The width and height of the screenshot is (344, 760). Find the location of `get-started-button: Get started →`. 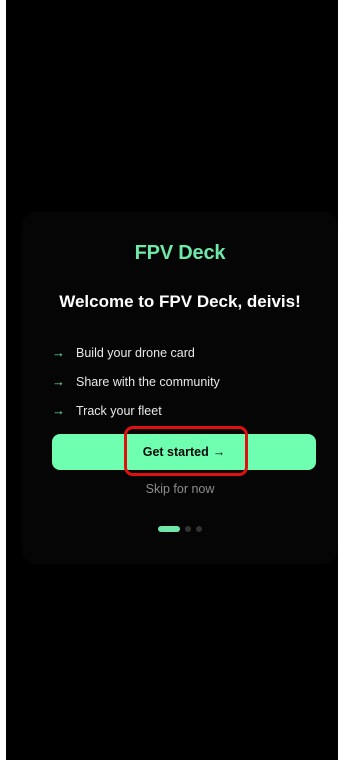

get-started-button: Get started → is located at coordinates (184, 452).